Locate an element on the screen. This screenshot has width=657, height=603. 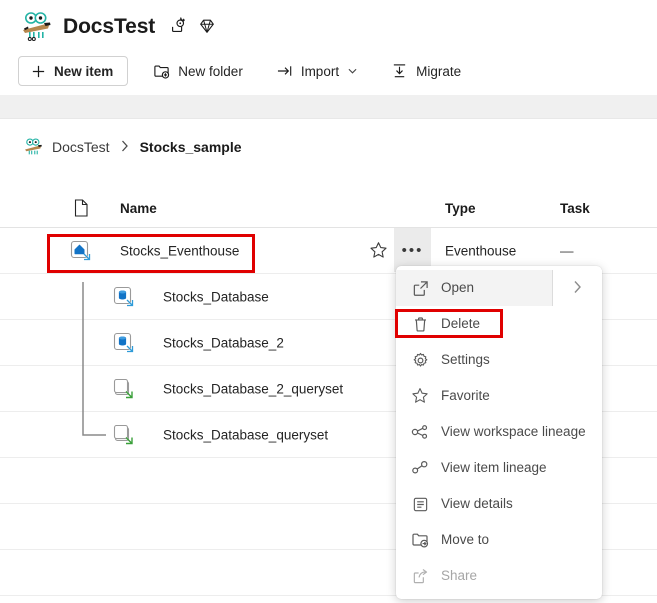
context-menu-item-favorite: Favorite is located at coordinates (499, 396).